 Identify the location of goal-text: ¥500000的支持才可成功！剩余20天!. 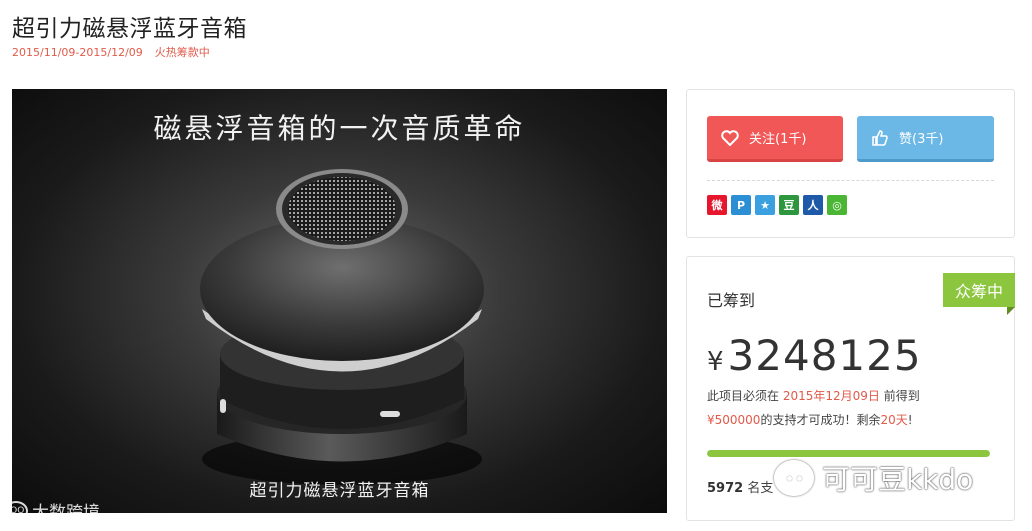
(810, 419).